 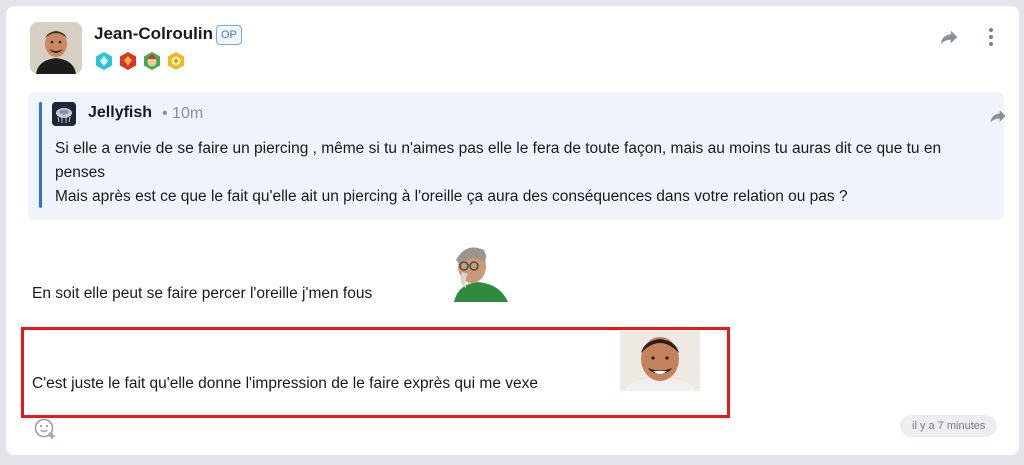 I want to click on badge-list, so click(x=140, y=61).